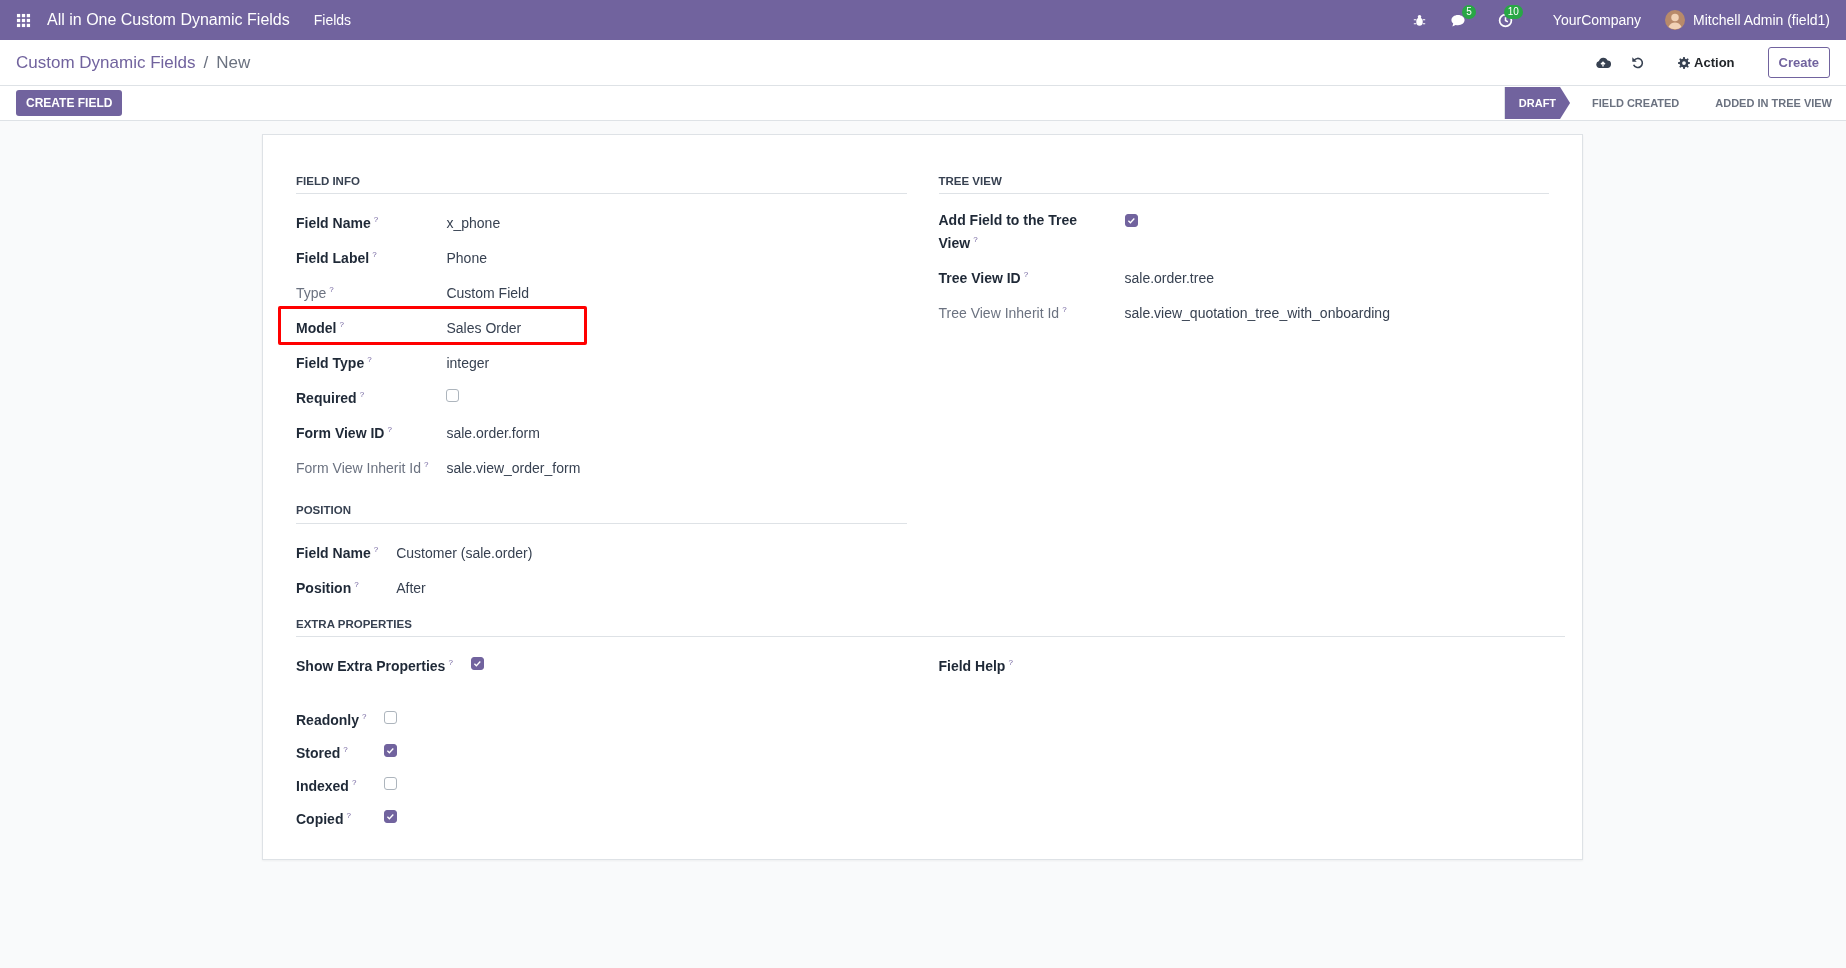 The height and width of the screenshot is (968, 1846). What do you see at coordinates (331, 721) in the screenshot?
I see `field-label: Readonly $^{?}$` at bounding box center [331, 721].